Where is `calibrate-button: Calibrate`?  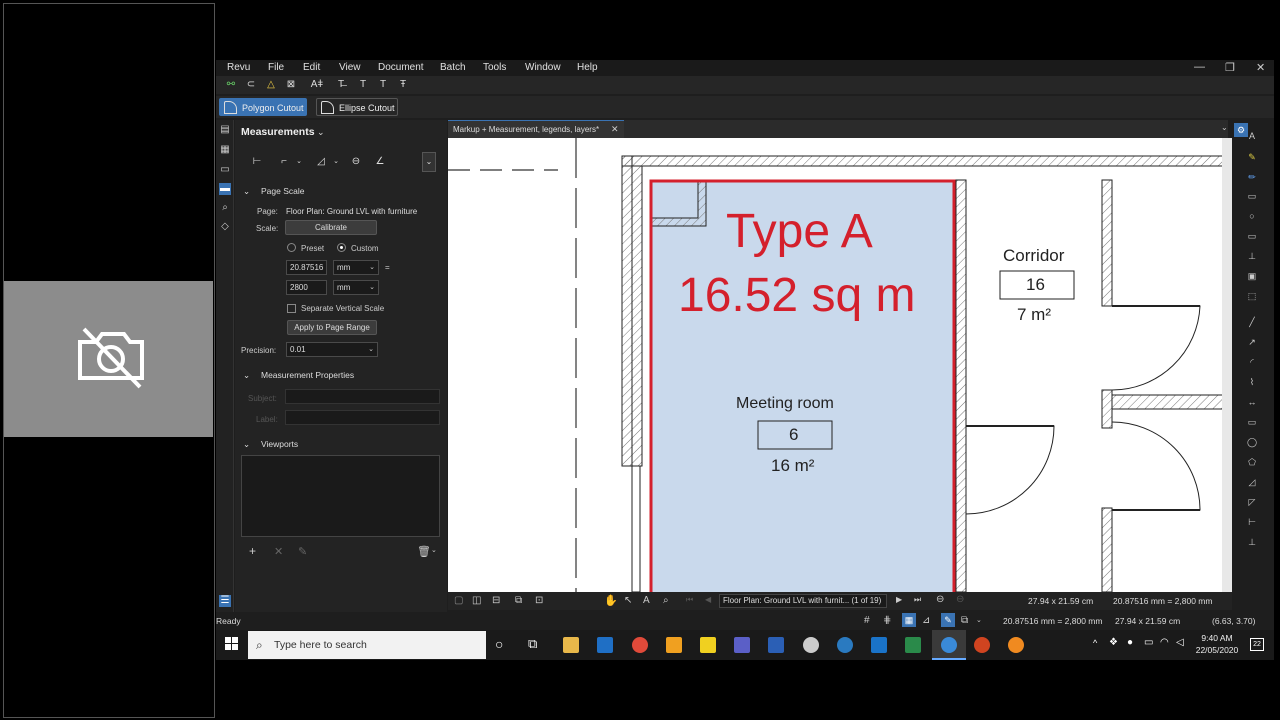
calibrate-button: Calibrate is located at coordinates (331, 227).